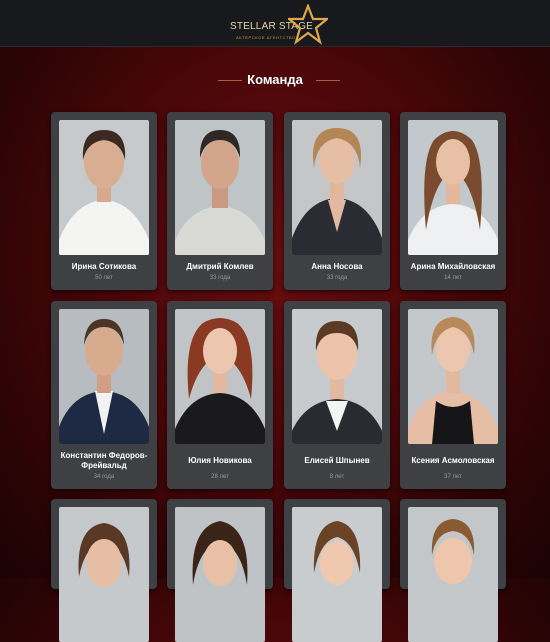 This screenshot has width=550, height=642. I want to click on team-card: Ксения Асмоловская 37 лет, so click(453, 395).